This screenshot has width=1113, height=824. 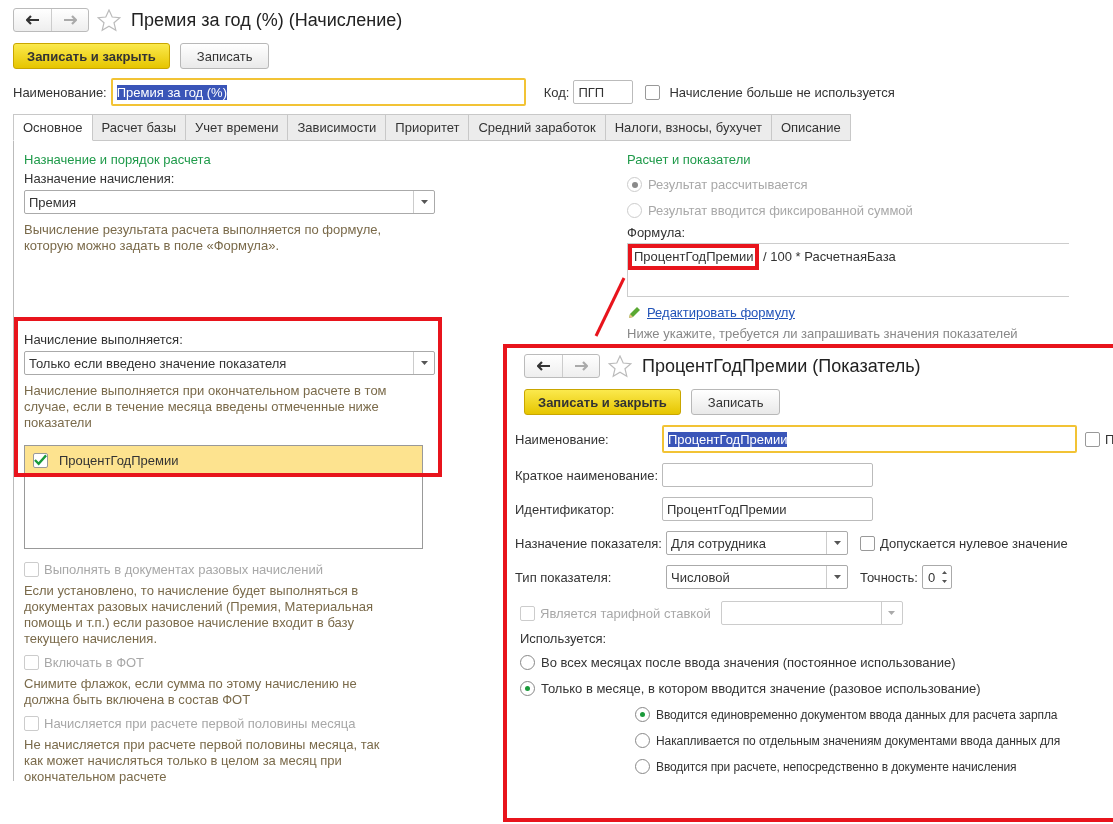 I want to click on purpose-dropdown: Для сотрудника, so click(x=757, y=543).